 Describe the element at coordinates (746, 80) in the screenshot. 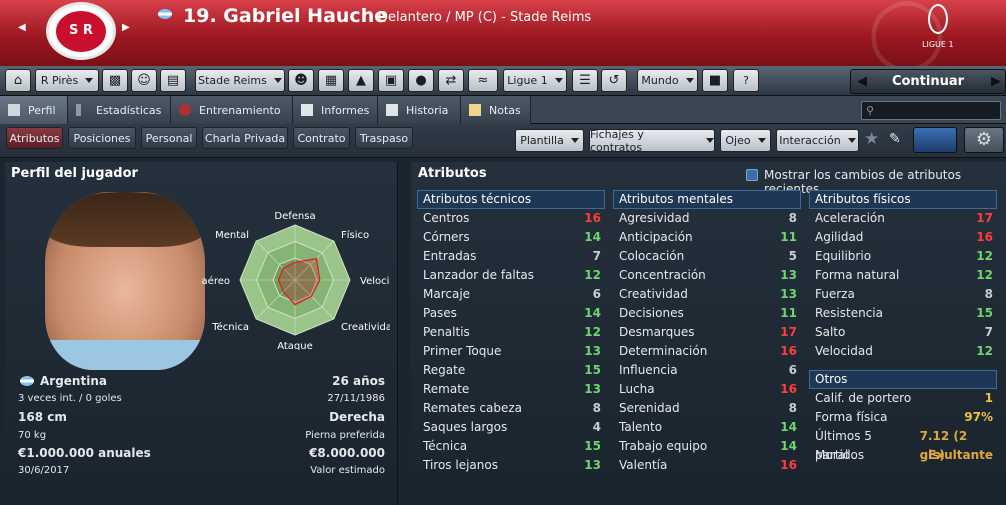

I see `help-button: ?` at that location.